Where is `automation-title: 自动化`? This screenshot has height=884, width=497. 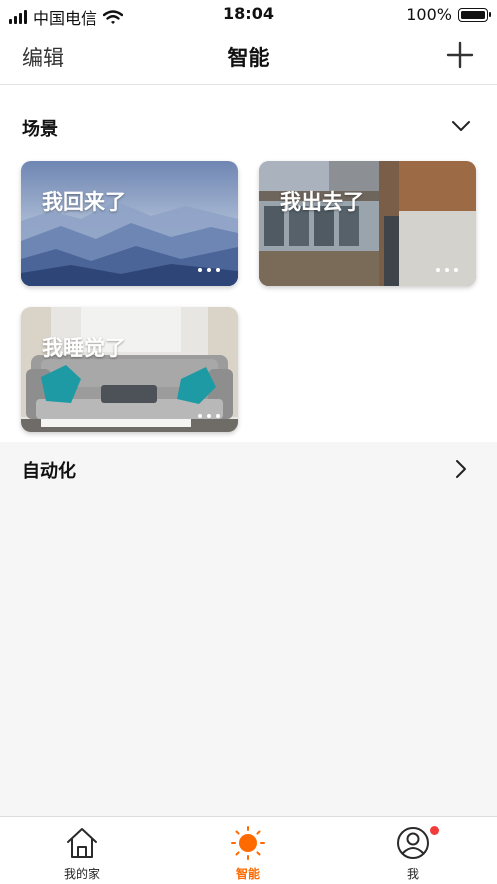 automation-title: 自动化 is located at coordinates (49, 471).